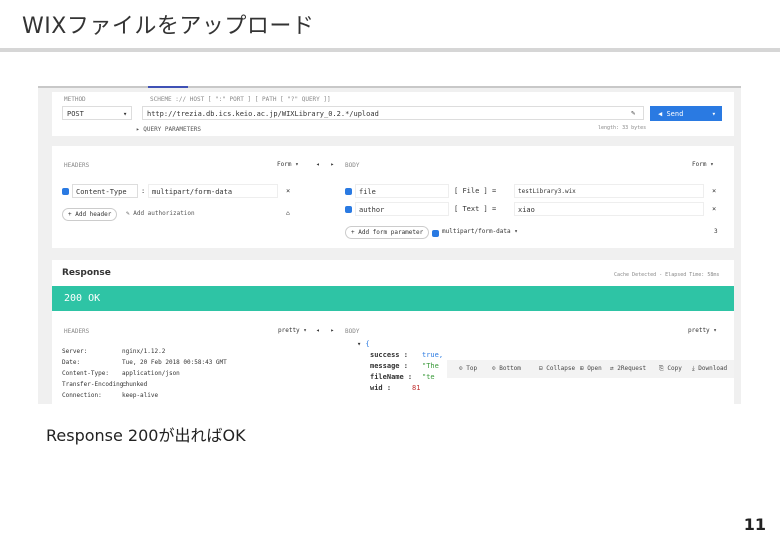  I want to click on collapse-button: ⊟ Collapse, so click(557, 368).